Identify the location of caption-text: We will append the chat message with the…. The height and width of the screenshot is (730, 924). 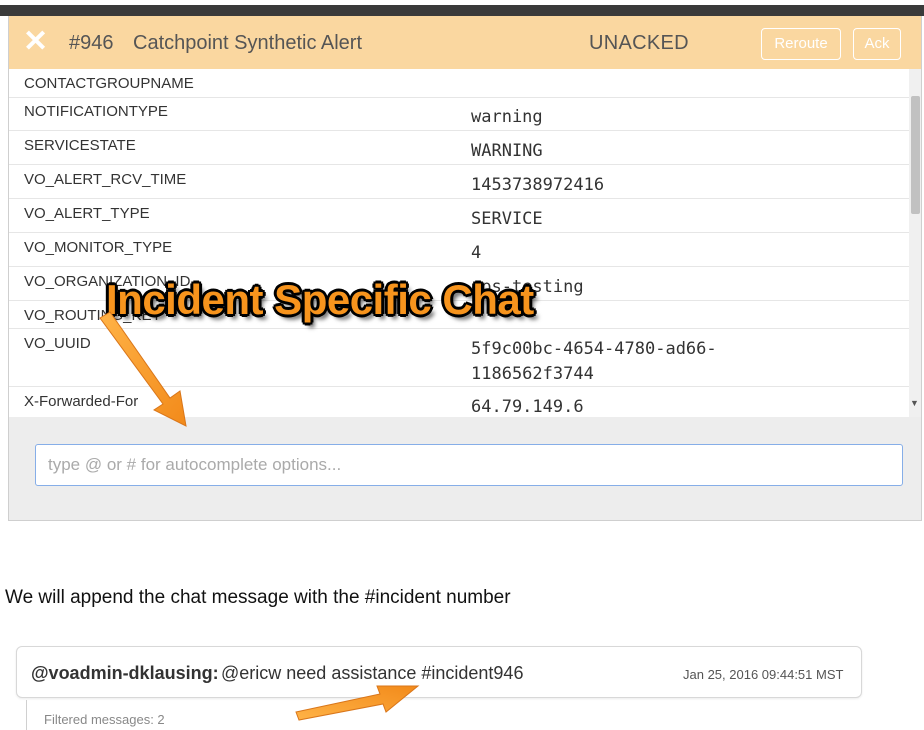
(258, 597).